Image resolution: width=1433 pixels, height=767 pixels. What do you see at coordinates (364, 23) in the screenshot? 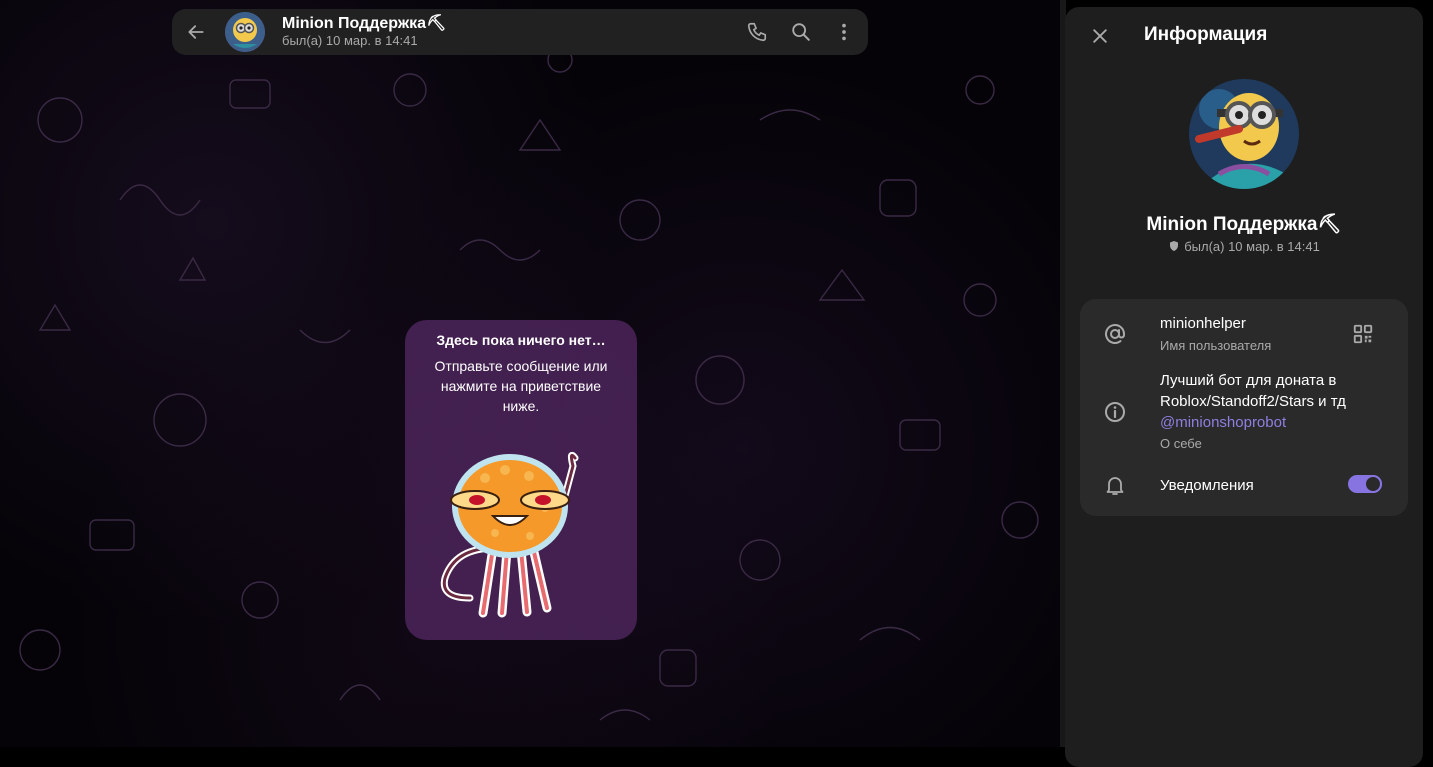
I see `chat-title: Minion Поддержка⛏` at bounding box center [364, 23].